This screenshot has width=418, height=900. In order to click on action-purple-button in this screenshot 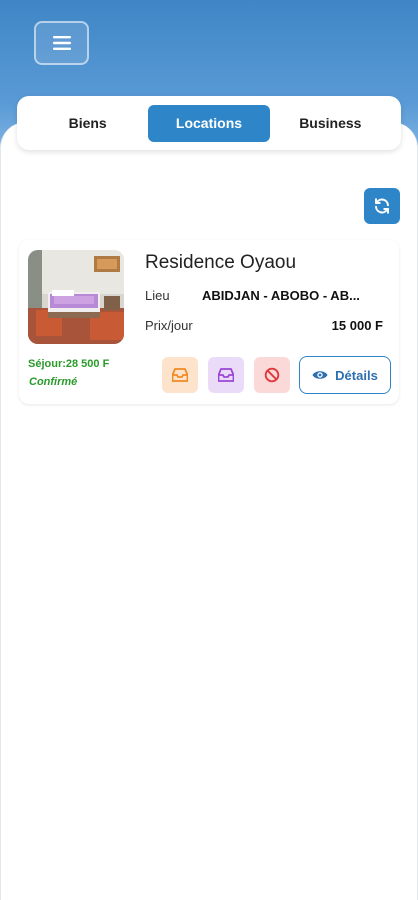, I will do `click(226, 375)`.